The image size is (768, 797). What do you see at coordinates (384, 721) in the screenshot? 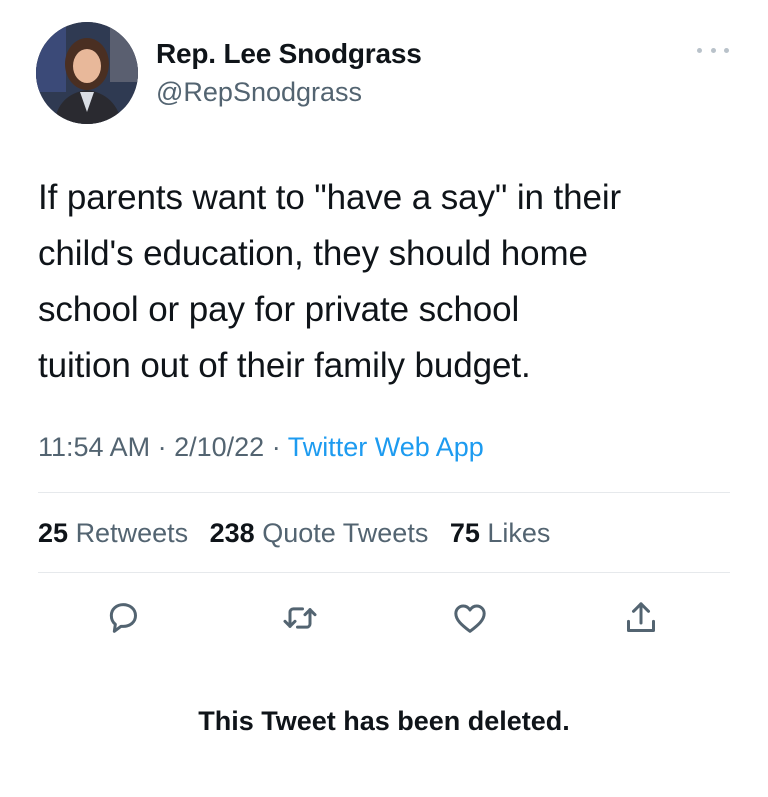
I see `deleted-tweet-notice: This Tweet has been deleted.` at bounding box center [384, 721].